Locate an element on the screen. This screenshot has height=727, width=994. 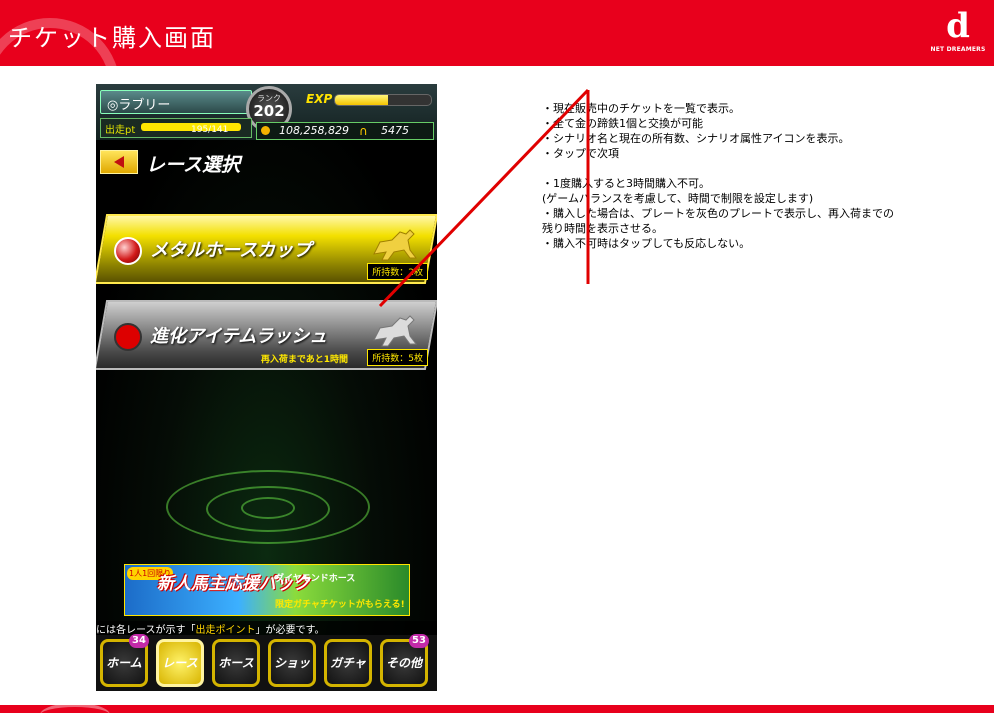
footer-bar is located at coordinates (497, 708).